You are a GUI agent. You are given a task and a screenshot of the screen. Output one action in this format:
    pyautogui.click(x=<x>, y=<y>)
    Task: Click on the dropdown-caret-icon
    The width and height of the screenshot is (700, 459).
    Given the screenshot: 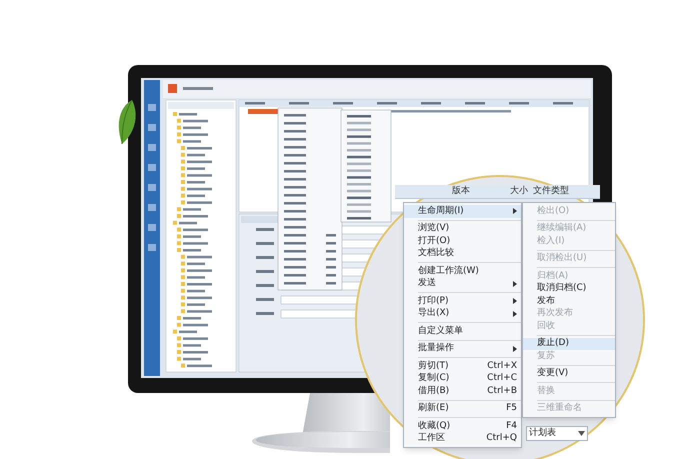 What is the action you would take?
    pyautogui.click(x=581, y=433)
    